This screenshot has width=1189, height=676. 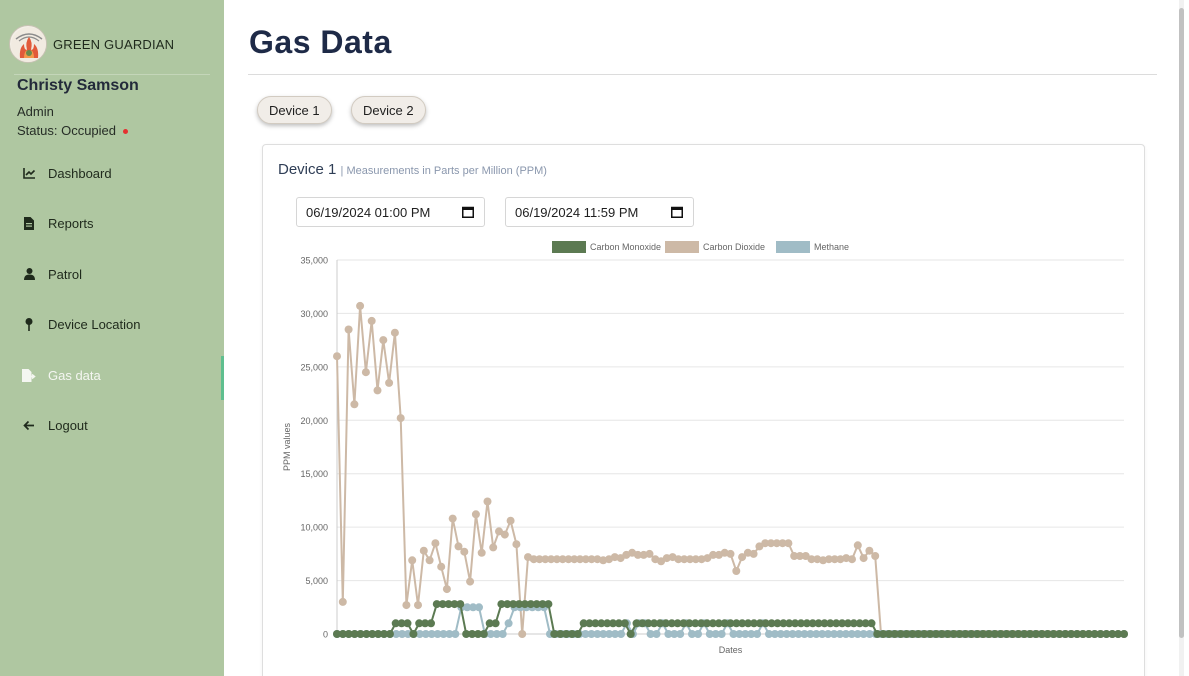 What do you see at coordinates (314, 314) in the screenshot?
I see `y-tick-label: 30,000` at bounding box center [314, 314].